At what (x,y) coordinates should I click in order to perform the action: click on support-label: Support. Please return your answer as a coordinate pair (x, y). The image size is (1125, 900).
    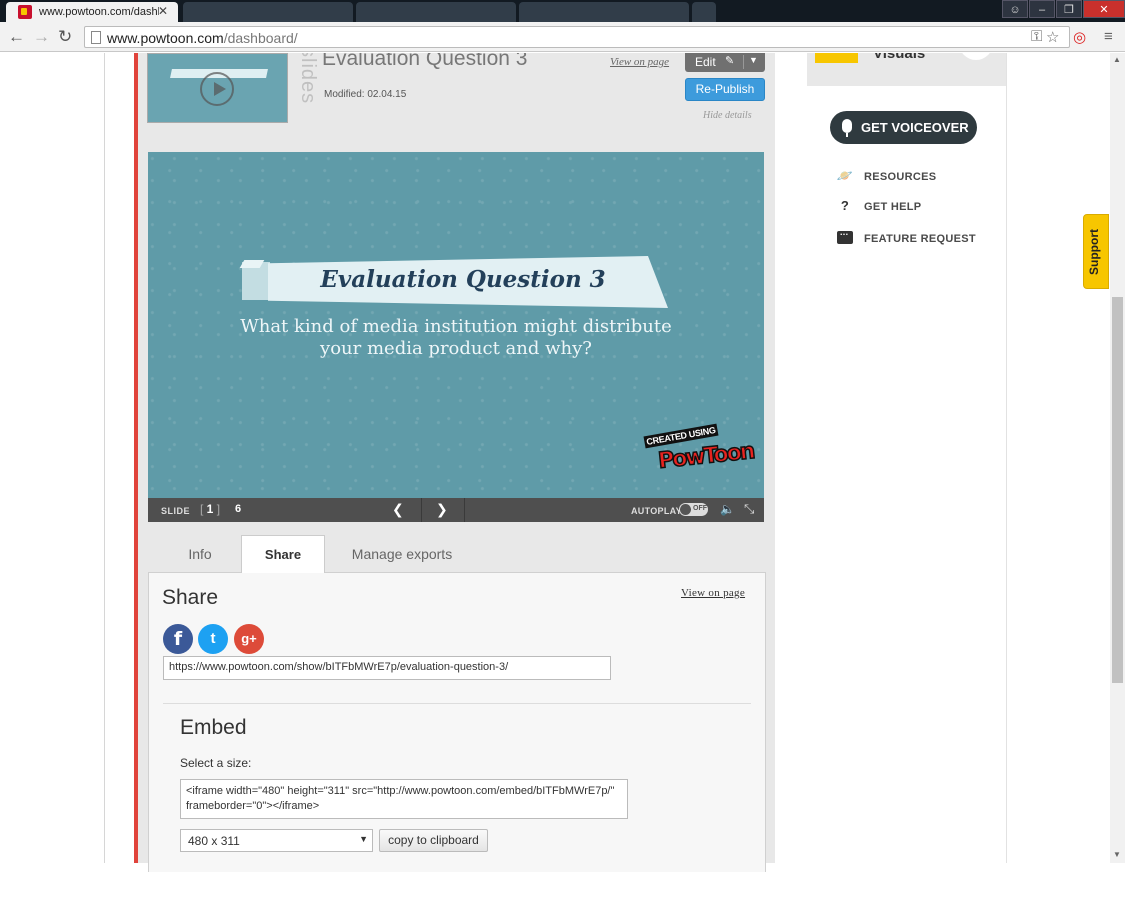
    Looking at the image, I should click on (1094, 252).